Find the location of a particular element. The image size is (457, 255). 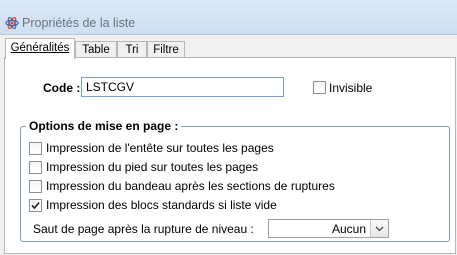

tab-generalites: Généralités is located at coordinates (40, 48).